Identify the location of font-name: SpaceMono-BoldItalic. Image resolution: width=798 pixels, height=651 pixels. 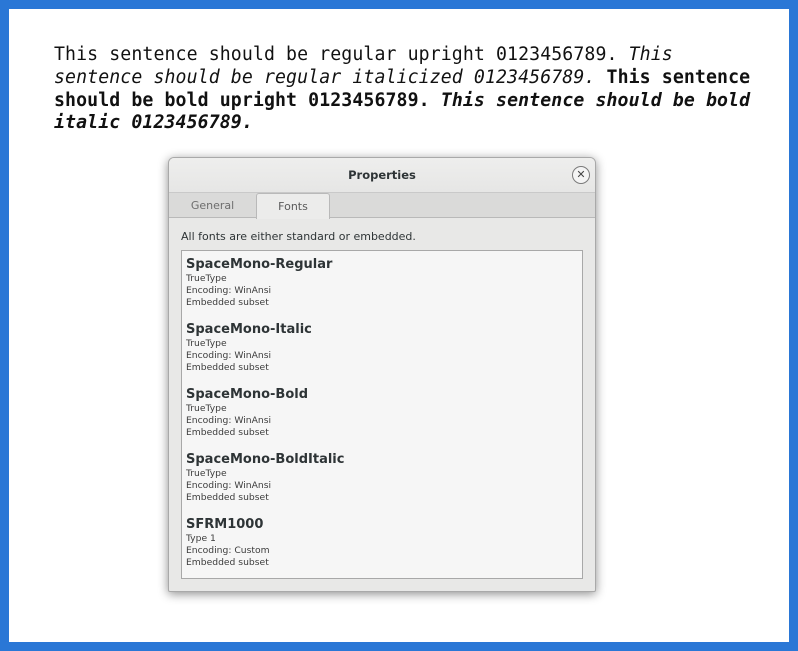
(265, 459).